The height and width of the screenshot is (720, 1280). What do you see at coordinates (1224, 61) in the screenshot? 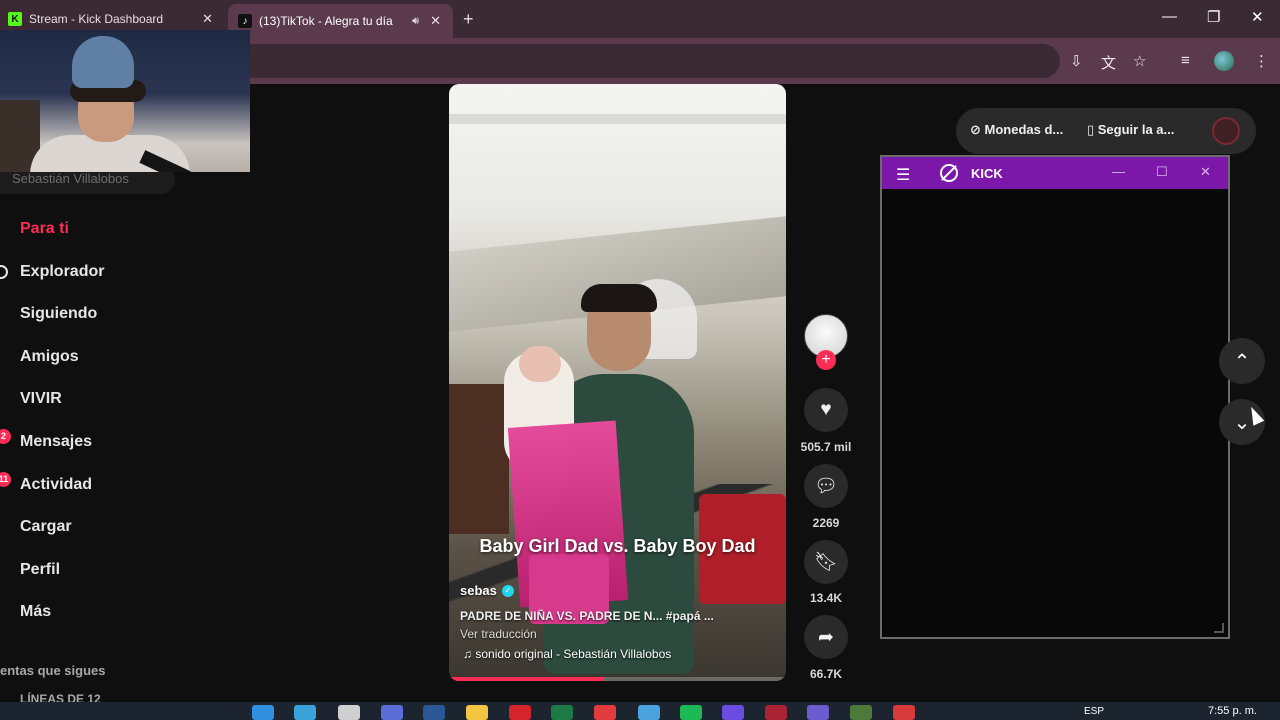
I see `profile-avatar` at bounding box center [1224, 61].